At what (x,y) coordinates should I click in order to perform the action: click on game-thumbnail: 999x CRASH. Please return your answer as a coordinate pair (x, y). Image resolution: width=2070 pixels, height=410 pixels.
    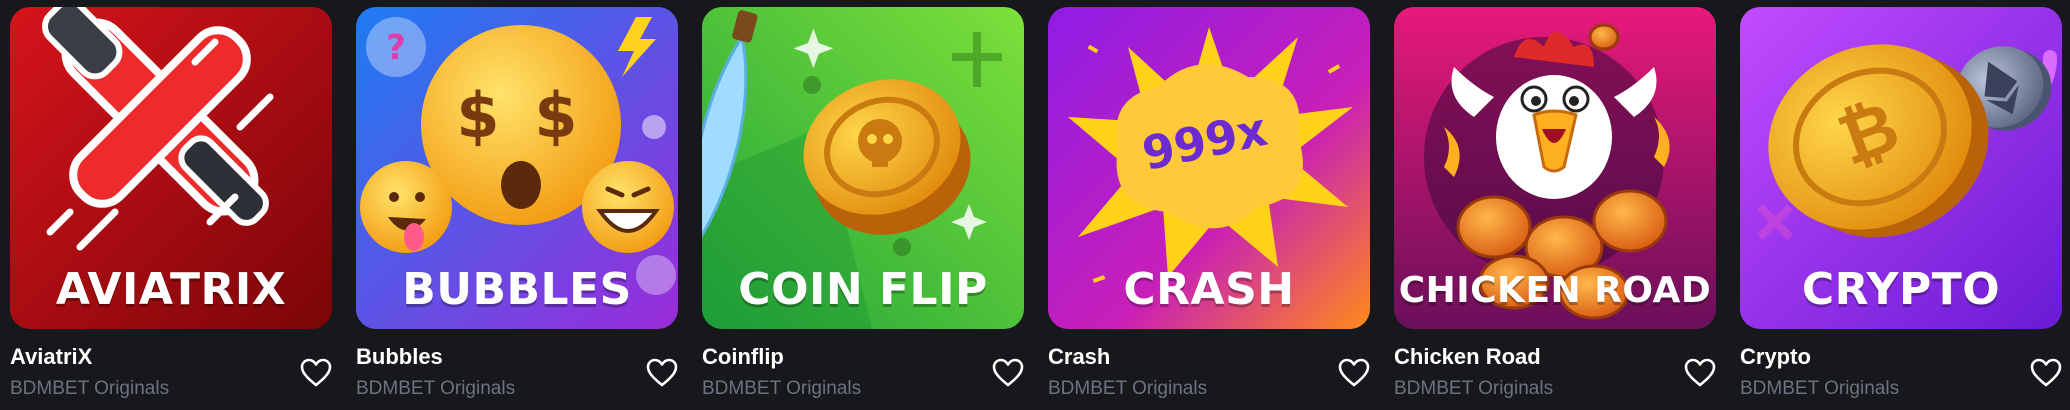
    Looking at the image, I should click on (1209, 168).